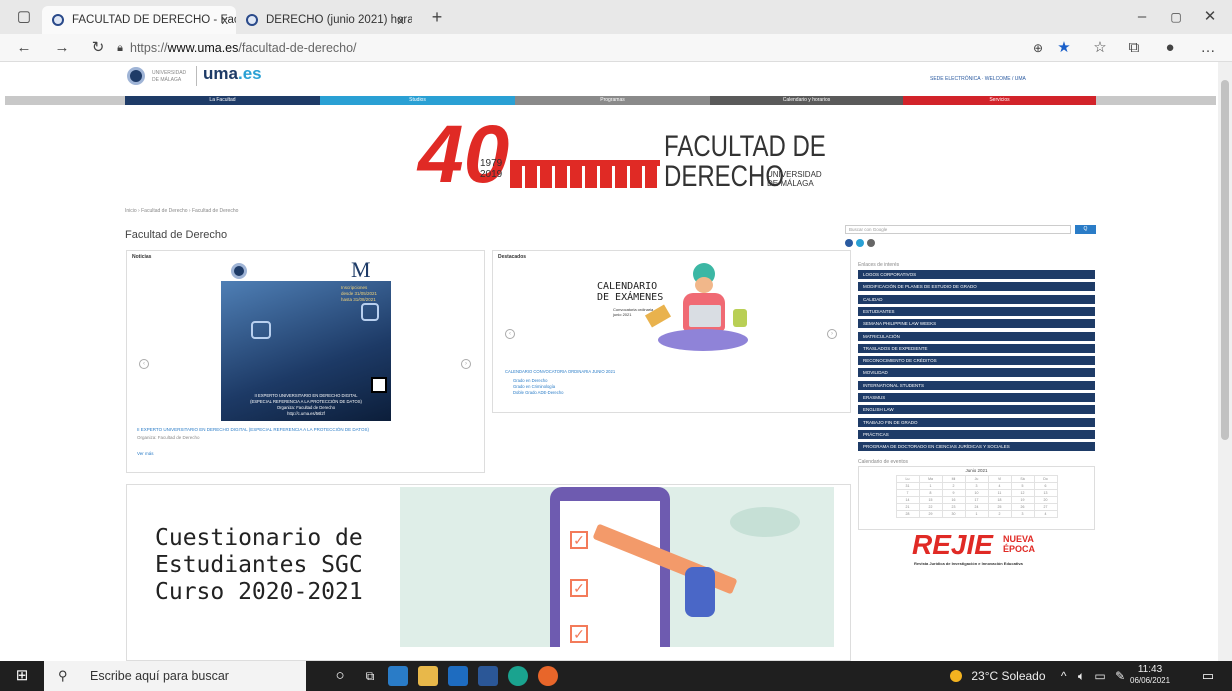  What do you see at coordinates (952, 545) in the screenshot?
I see `rejie-logo: REJIE` at bounding box center [952, 545].